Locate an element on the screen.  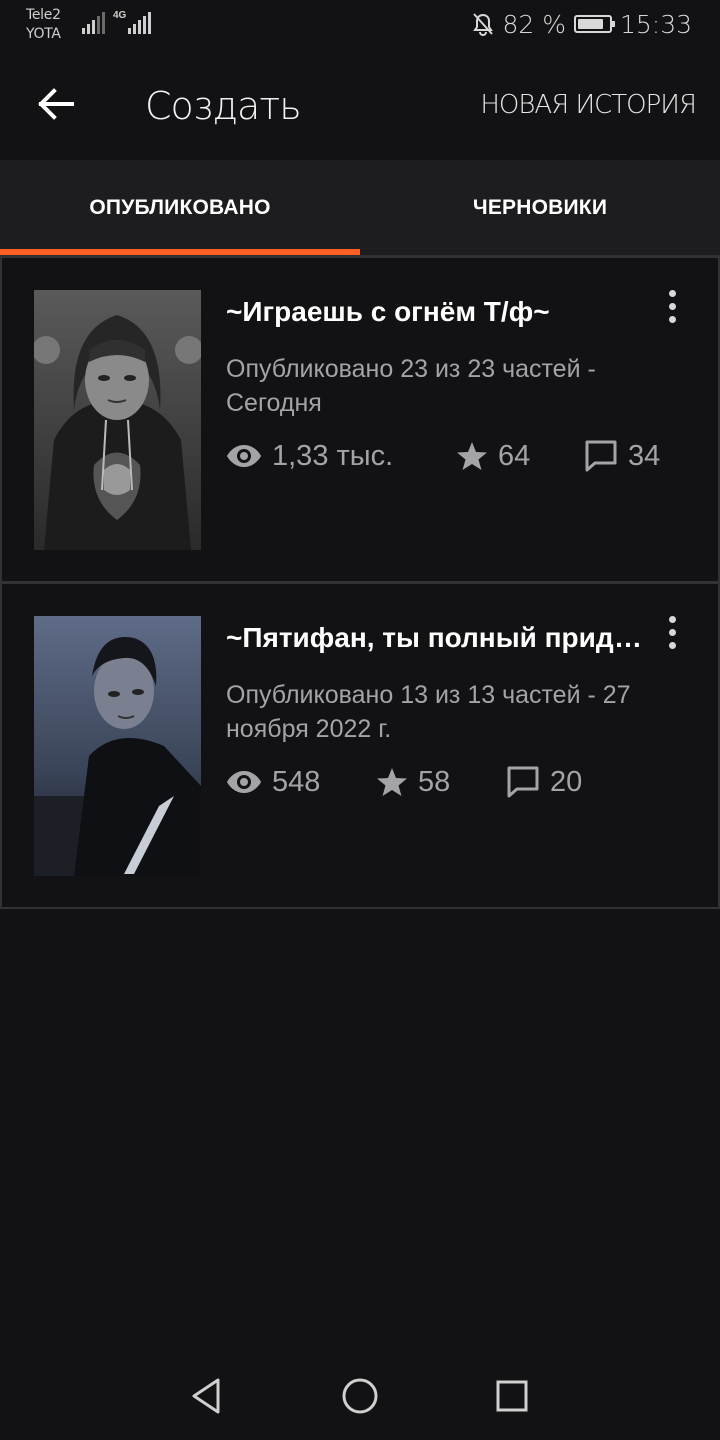
new-story-button: НОВАЯ ИСТОРИЯ is located at coordinates (588, 105).